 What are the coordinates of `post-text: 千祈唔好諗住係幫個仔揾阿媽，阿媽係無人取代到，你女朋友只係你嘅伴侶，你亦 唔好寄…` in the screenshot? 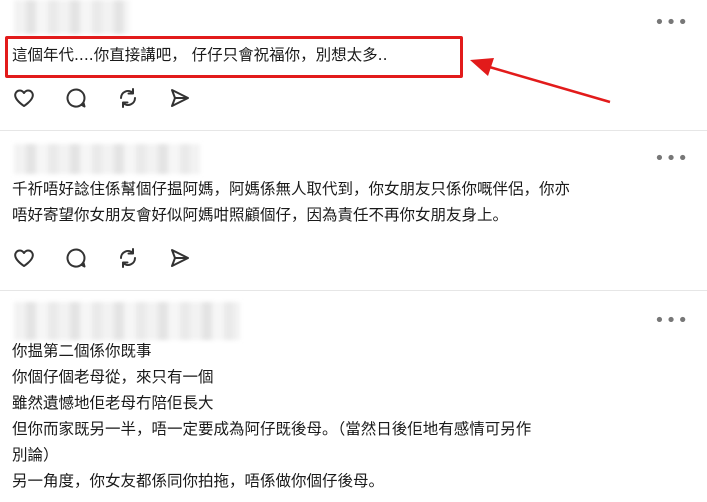 It's located at (291, 202).